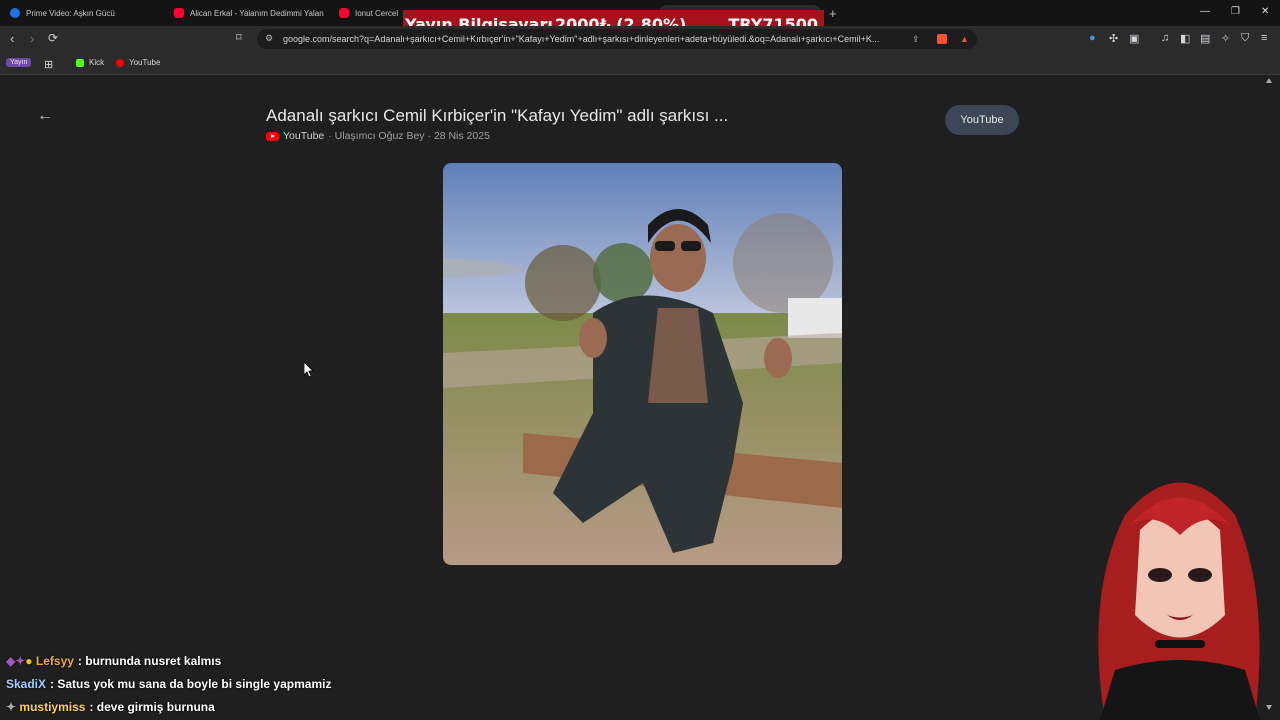 This screenshot has width=1280, height=720. I want to click on wallet-icon: ▤, so click(1205, 38).